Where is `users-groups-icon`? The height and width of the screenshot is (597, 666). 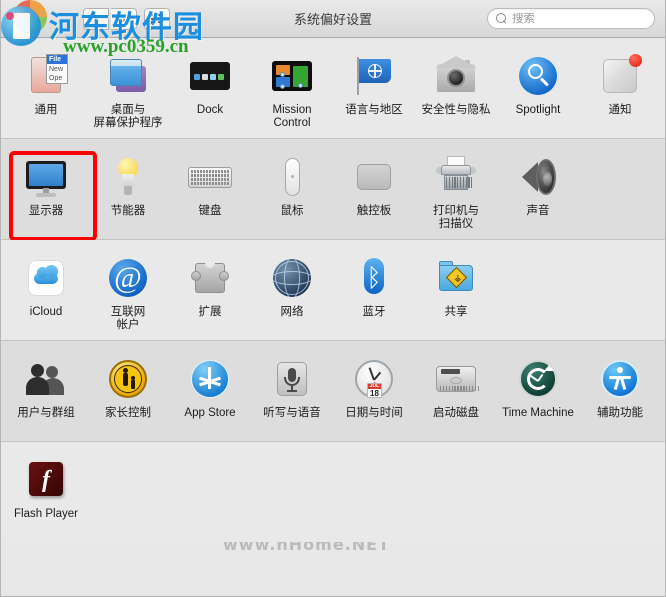
users-groups-icon is located at coordinates (46, 379).